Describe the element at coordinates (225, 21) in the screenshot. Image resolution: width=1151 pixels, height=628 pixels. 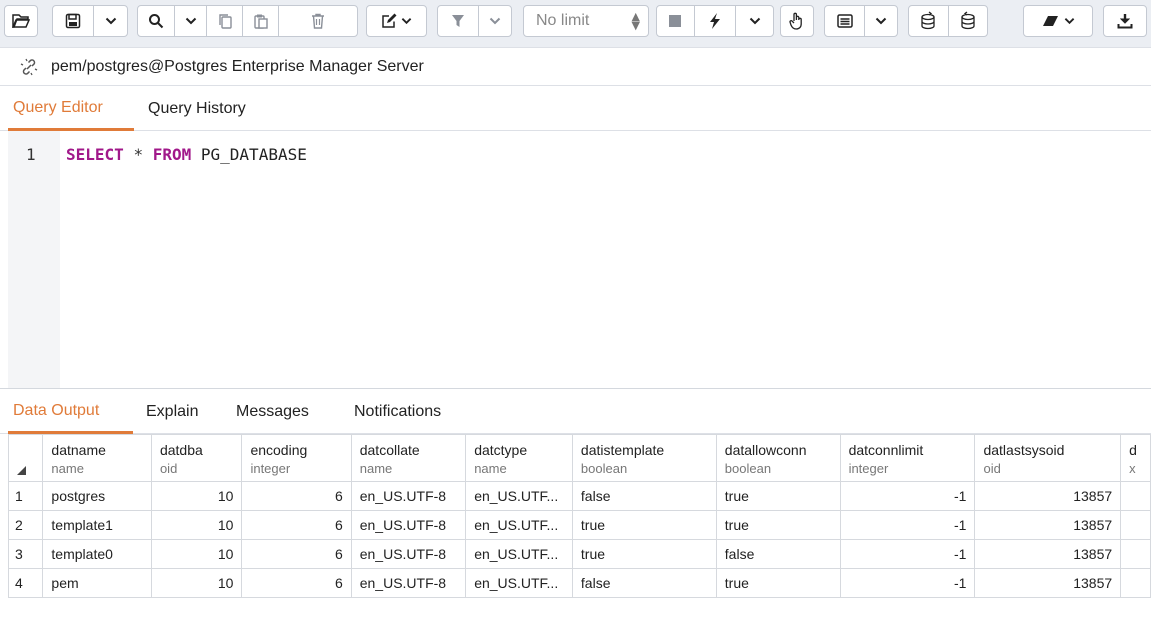
I see `copy-icon` at that location.